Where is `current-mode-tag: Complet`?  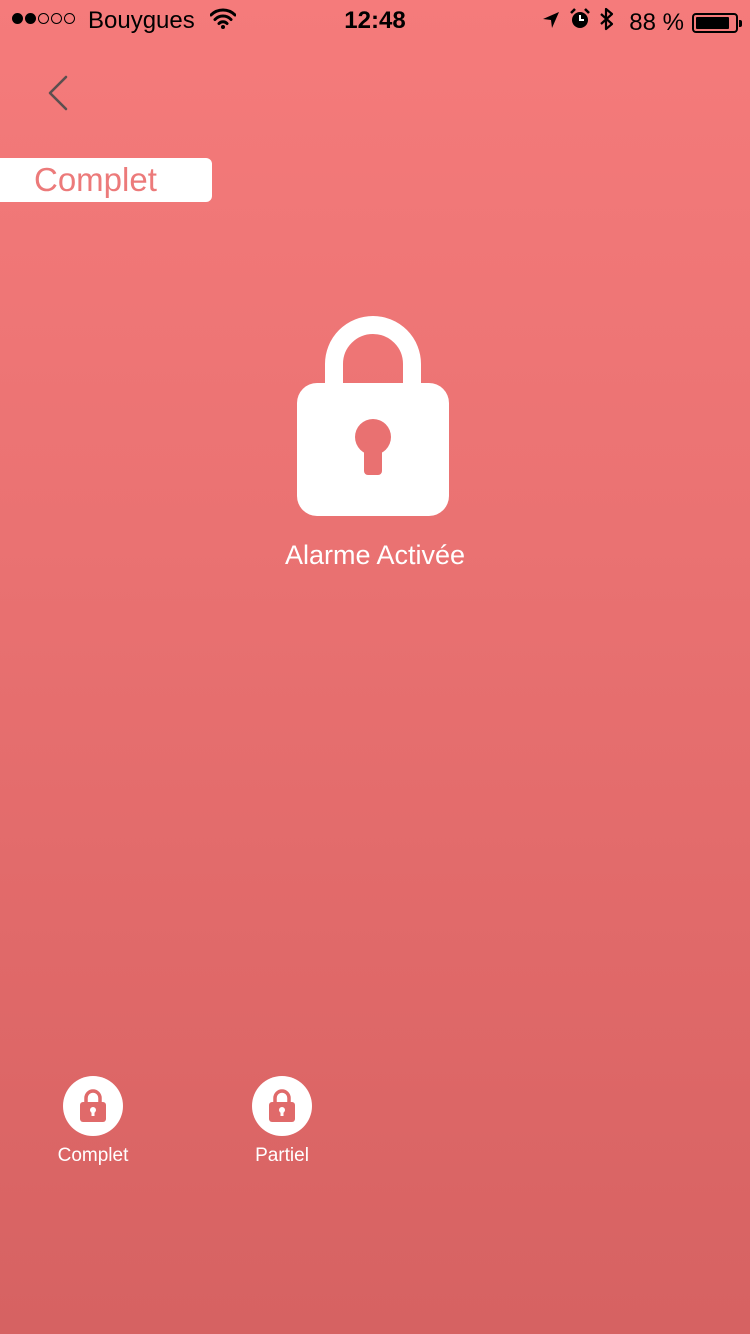 current-mode-tag: Complet is located at coordinates (106, 180).